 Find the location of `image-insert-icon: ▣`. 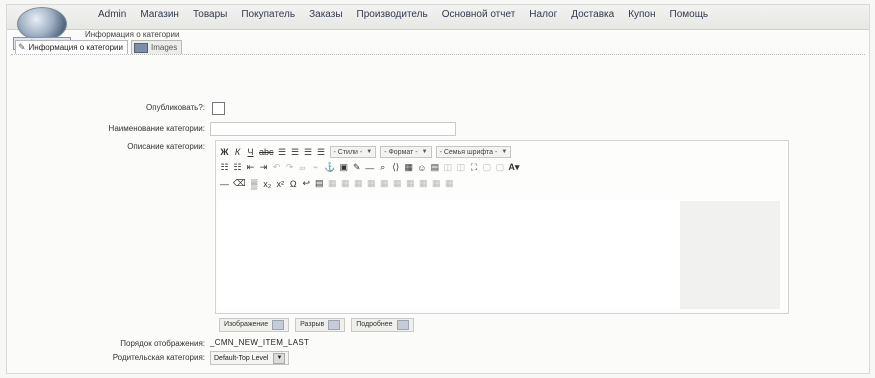

image-insert-icon: ▣ is located at coordinates (343, 167).